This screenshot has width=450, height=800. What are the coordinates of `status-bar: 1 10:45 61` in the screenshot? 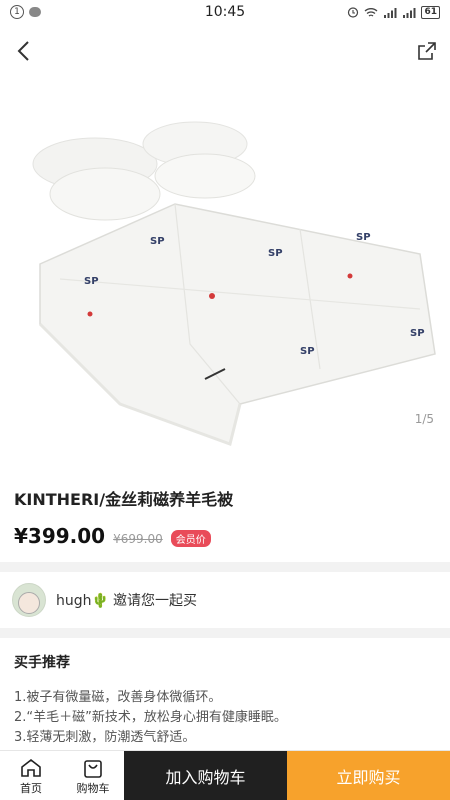 It's located at (225, 12).